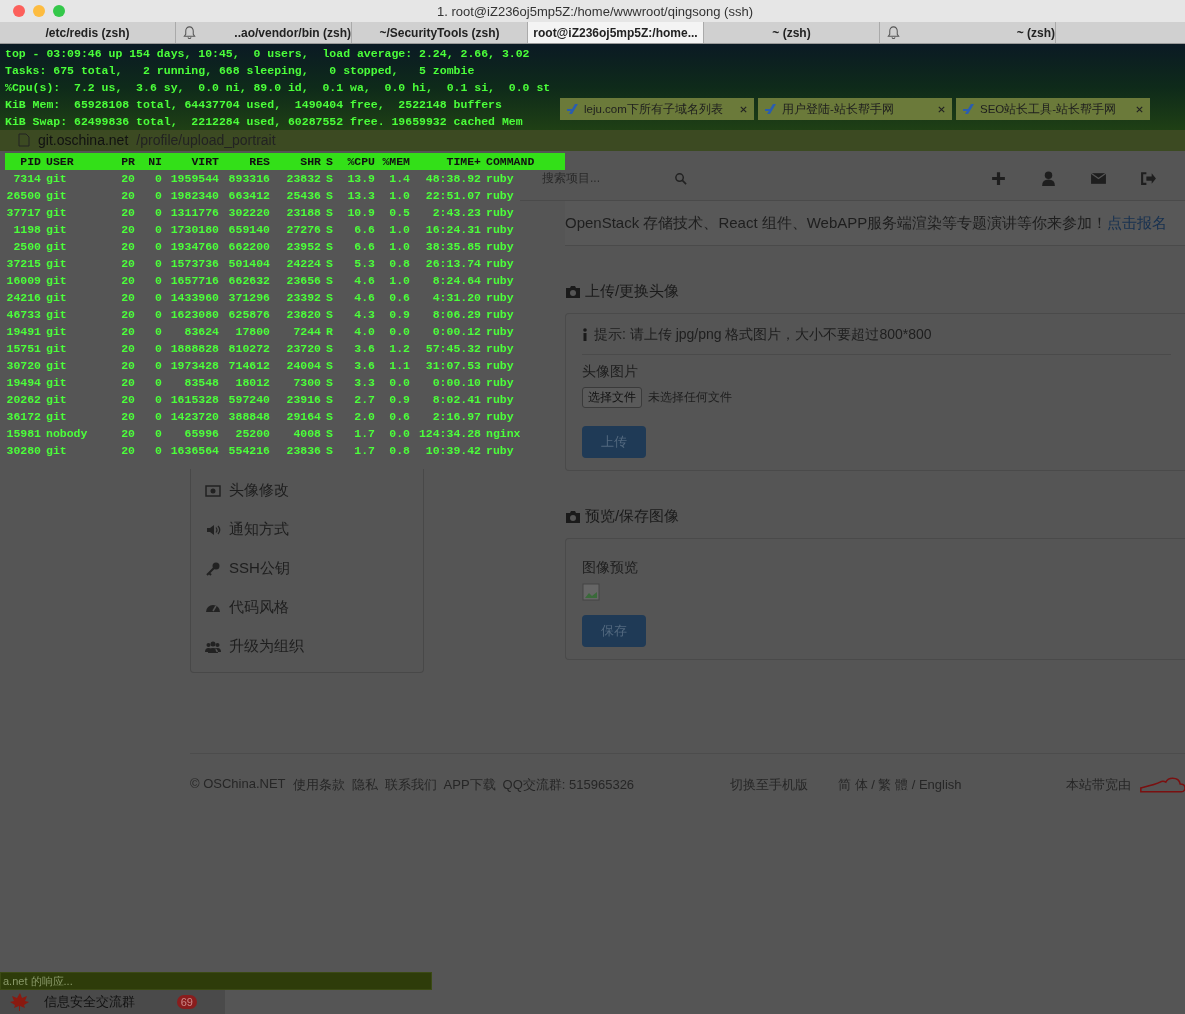  I want to click on zoom-button, so click(59, 11).